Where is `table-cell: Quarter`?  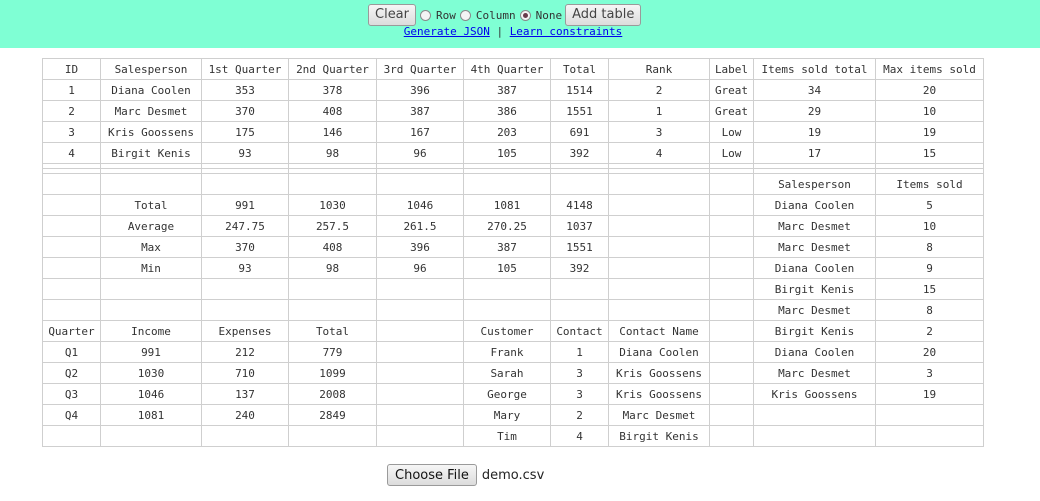 table-cell: Quarter is located at coordinates (71, 331).